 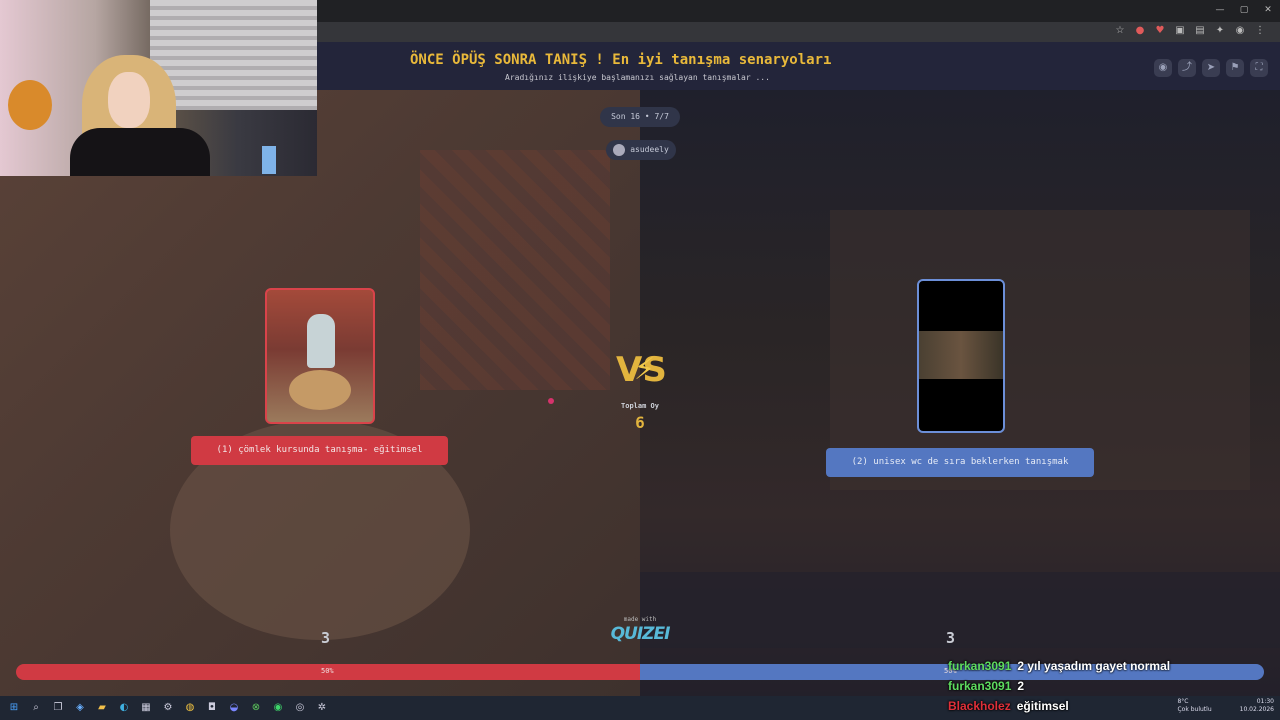 What do you see at coordinates (1187, 68) in the screenshot?
I see `share-icon: ⤴` at bounding box center [1187, 68].